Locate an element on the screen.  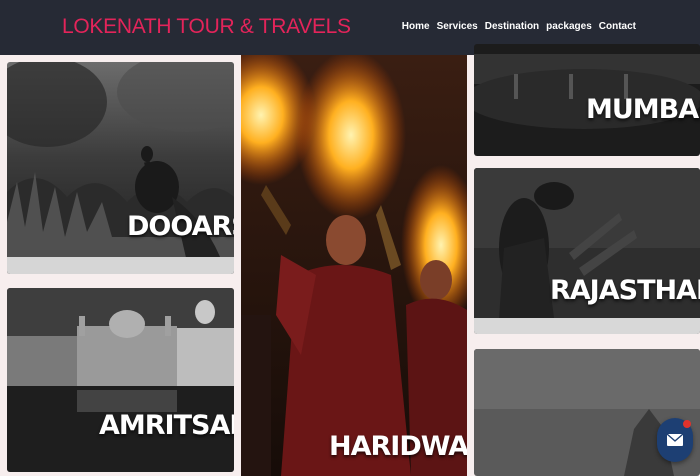
destination-label-rajasthan: RAJASTHAN is located at coordinates (625, 290).